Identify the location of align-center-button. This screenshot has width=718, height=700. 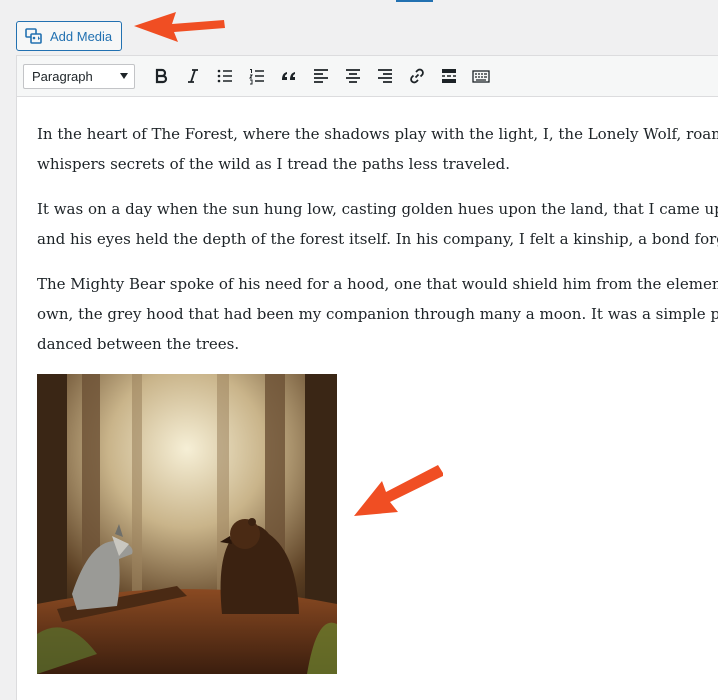
(353, 76).